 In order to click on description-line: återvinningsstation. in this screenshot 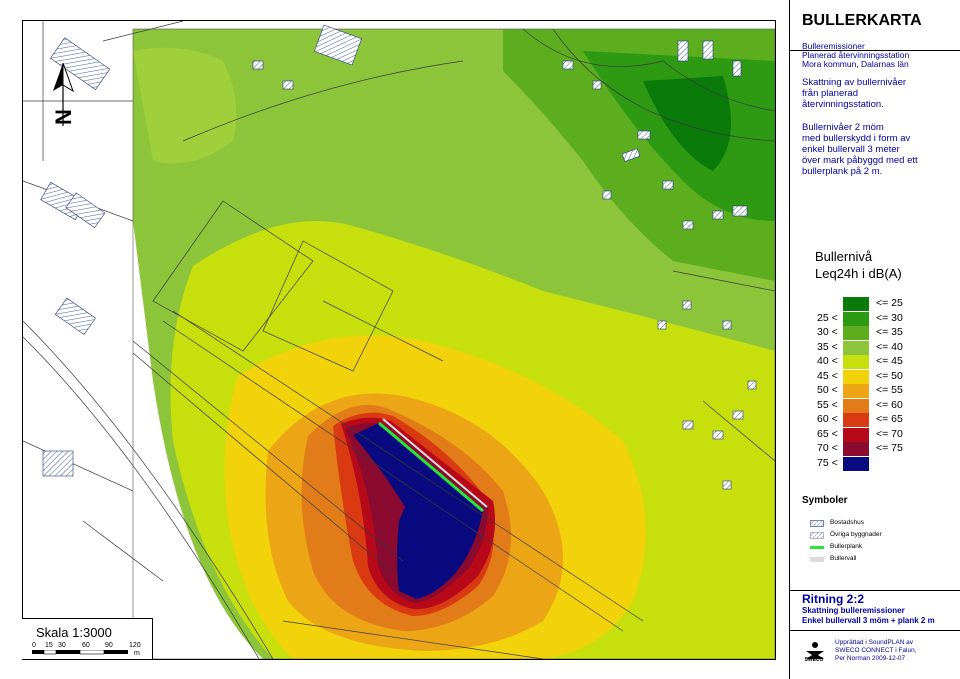, I will do `click(843, 104)`.